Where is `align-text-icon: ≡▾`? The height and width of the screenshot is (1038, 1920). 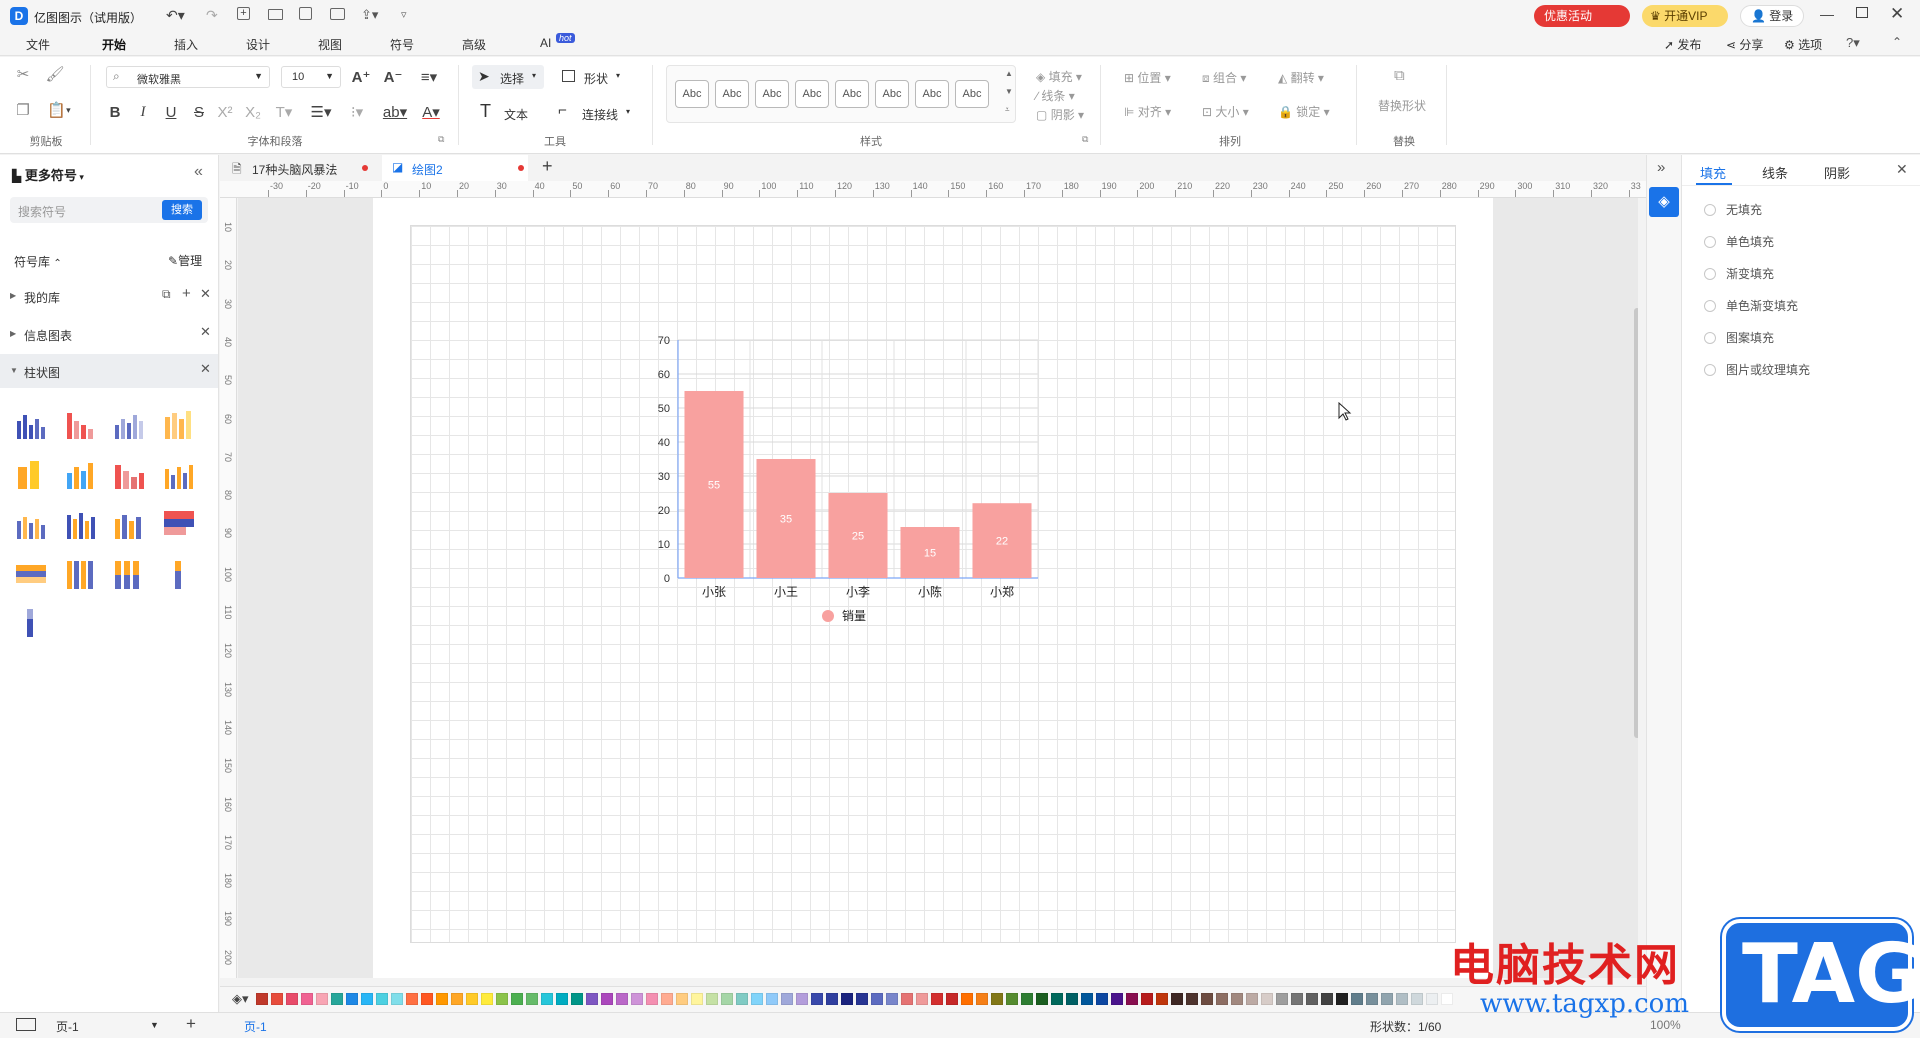
align-text-icon: ≡▾ is located at coordinates (429, 77).